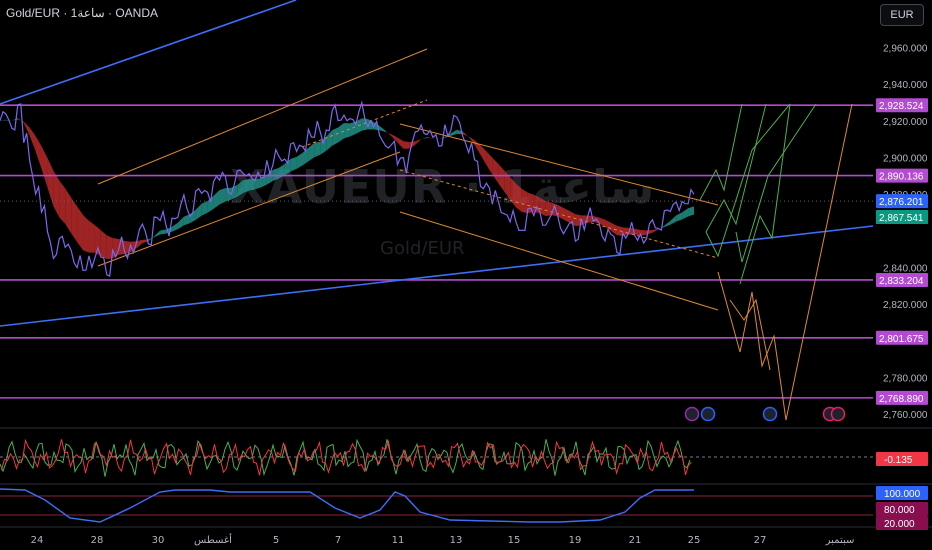 Image resolution: width=932 pixels, height=550 pixels. What do you see at coordinates (905, 159) in the screenshot?
I see `y-tick-label: 2,900.000` at bounding box center [905, 159].